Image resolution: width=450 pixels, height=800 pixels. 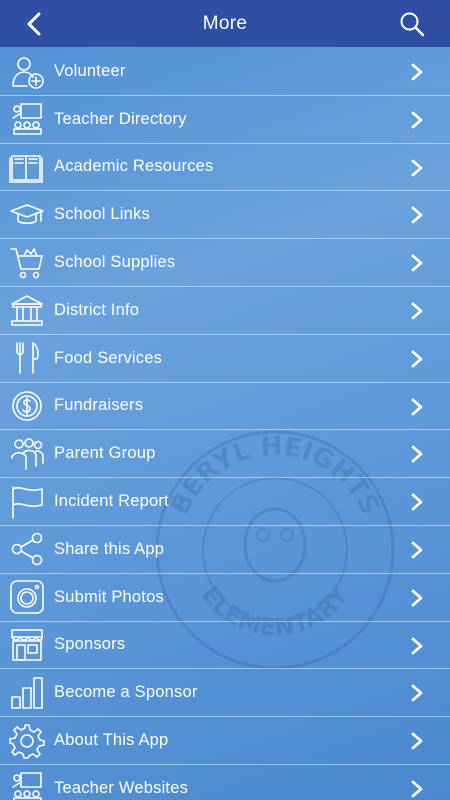 What do you see at coordinates (120, 118) in the screenshot?
I see `menu-item-label: Teacher Directory` at bounding box center [120, 118].